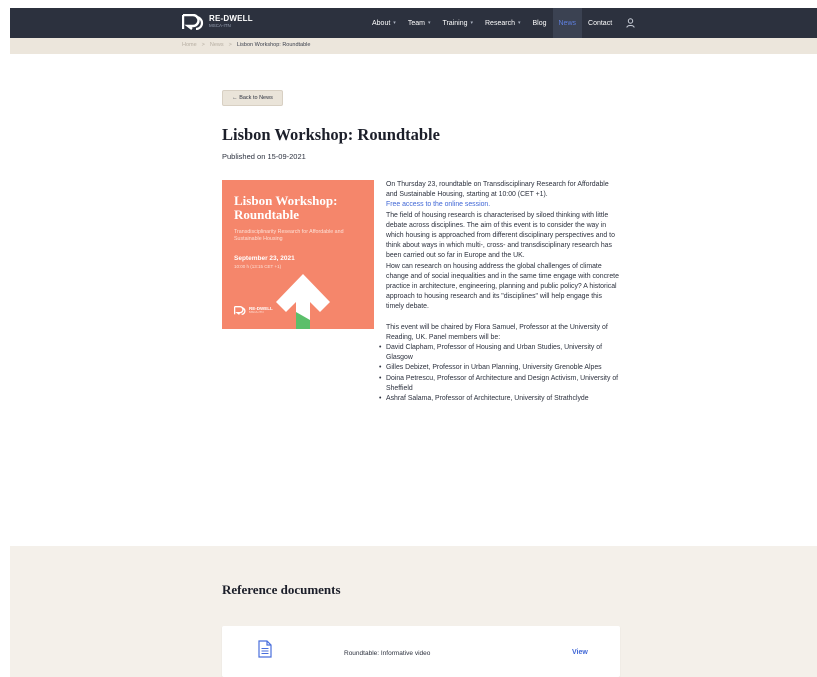 Image resolution: width=817 pixels, height=677 pixels. I want to click on online-session-link: Free access to the online session., so click(438, 204).